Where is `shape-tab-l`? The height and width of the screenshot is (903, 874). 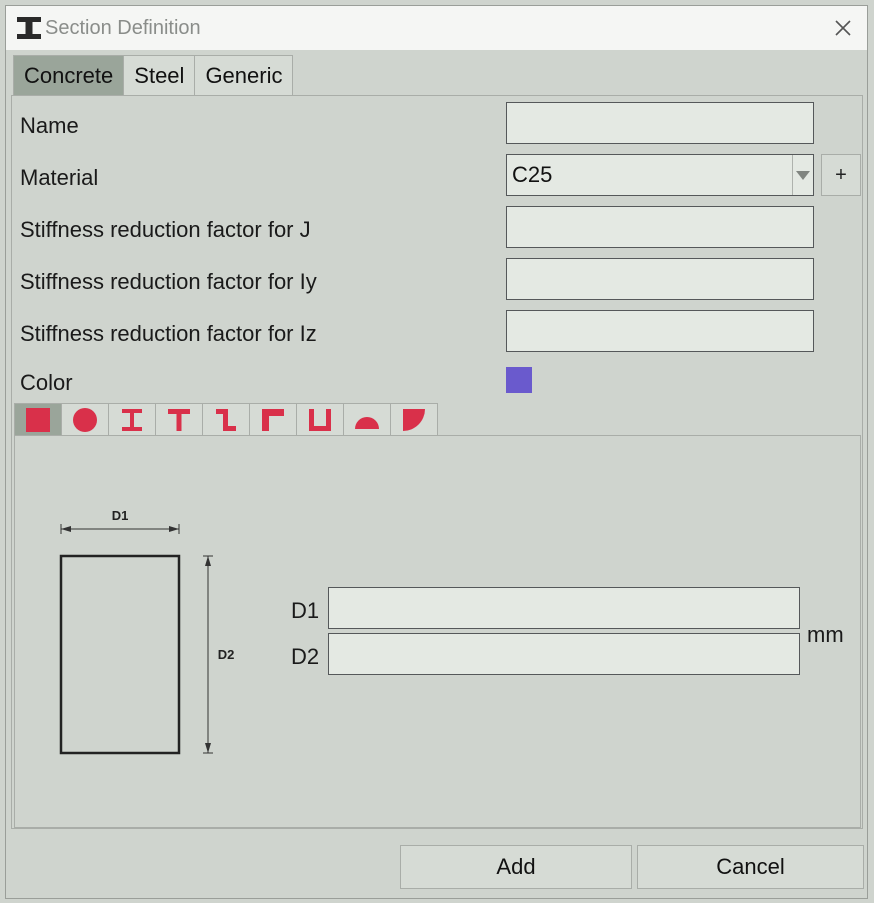 shape-tab-l is located at coordinates (273, 419).